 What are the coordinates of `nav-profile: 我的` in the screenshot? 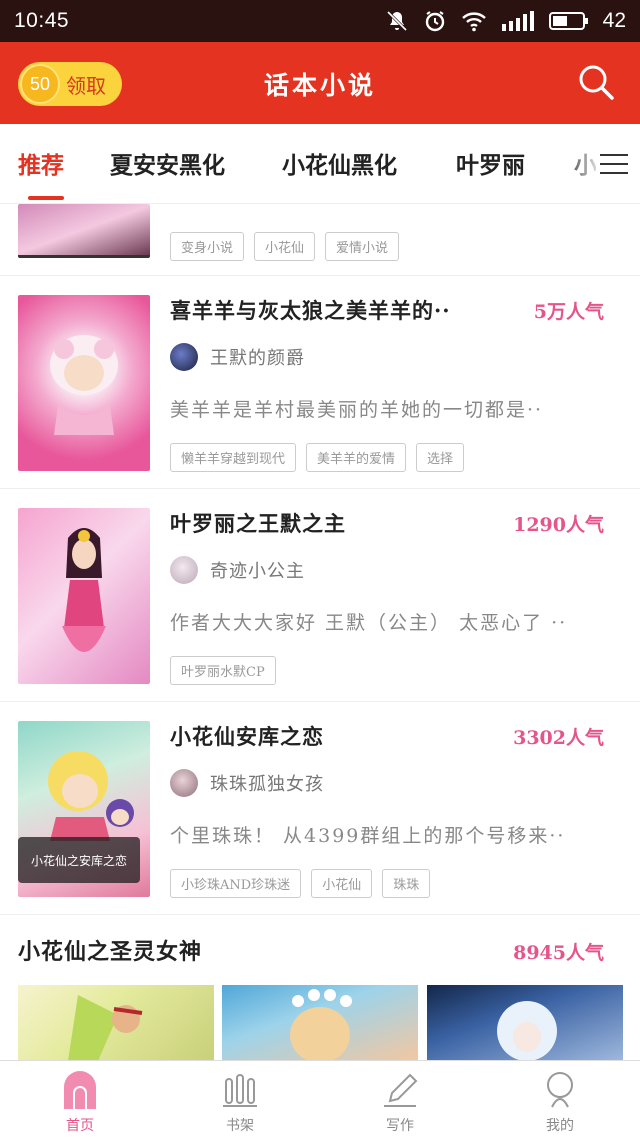 It's located at (560, 1100).